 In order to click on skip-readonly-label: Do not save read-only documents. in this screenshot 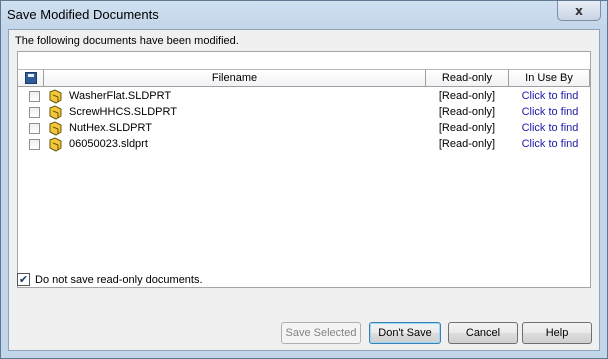, I will do `click(119, 279)`.